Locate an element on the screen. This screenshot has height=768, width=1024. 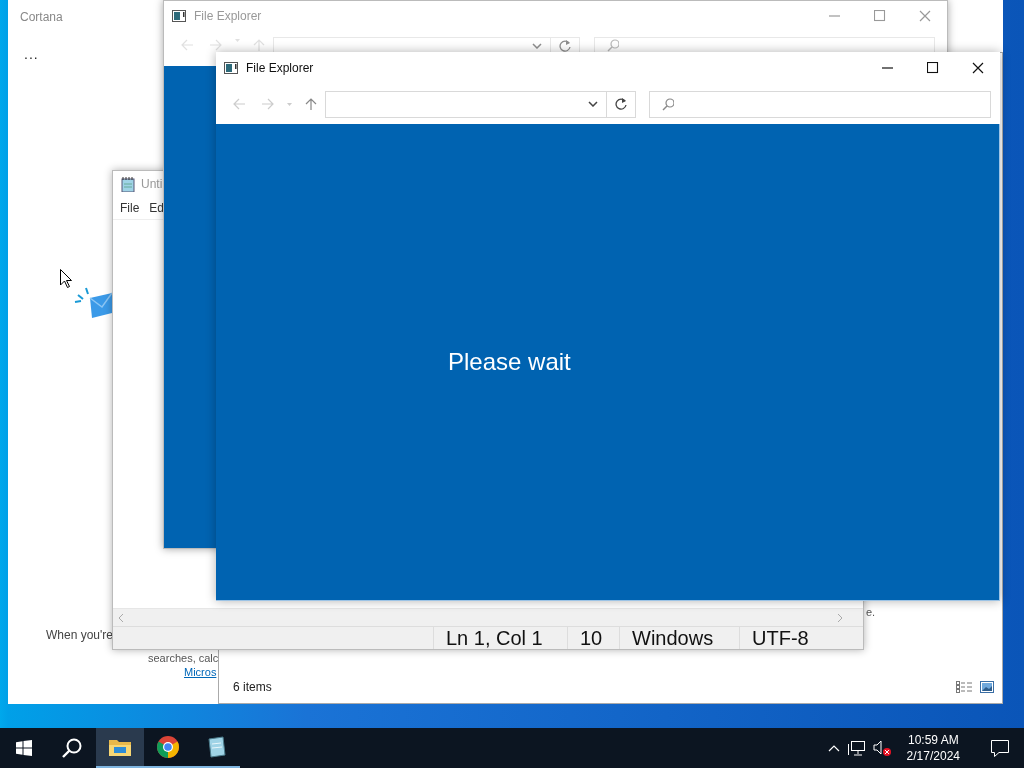
window-title: Unti is located at coordinates (152, 184).